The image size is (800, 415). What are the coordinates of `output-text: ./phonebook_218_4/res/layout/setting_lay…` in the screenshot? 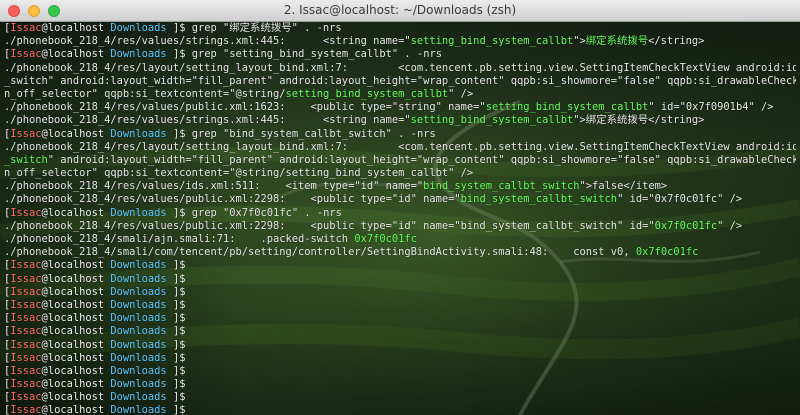 It's located at (400, 146).